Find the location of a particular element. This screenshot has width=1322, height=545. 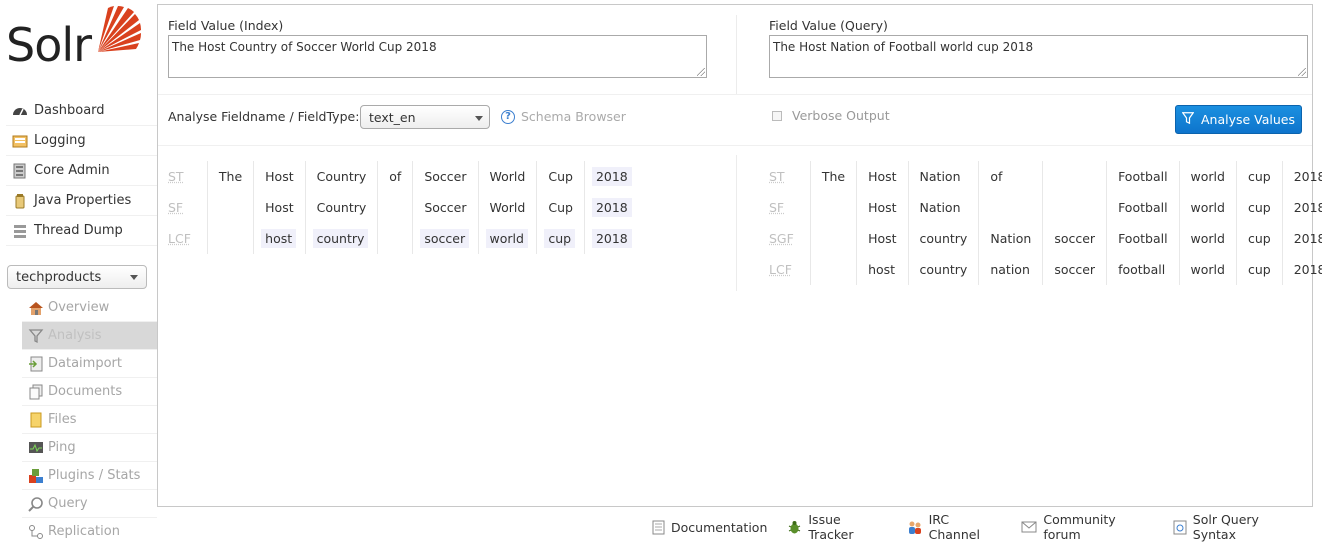

token: country is located at coordinates (943, 269).